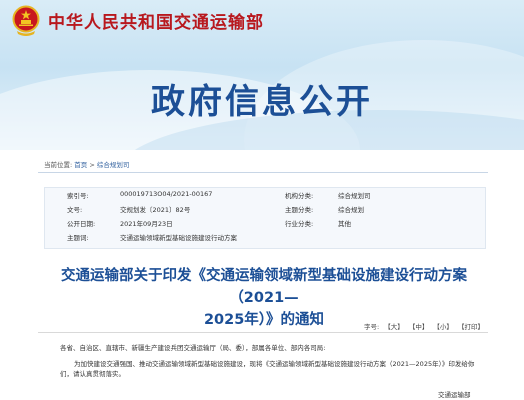 This screenshot has height=400, width=524. What do you see at coordinates (78, 196) in the screenshot?
I see `info-label: 索引号:` at bounding box center [78, 196].